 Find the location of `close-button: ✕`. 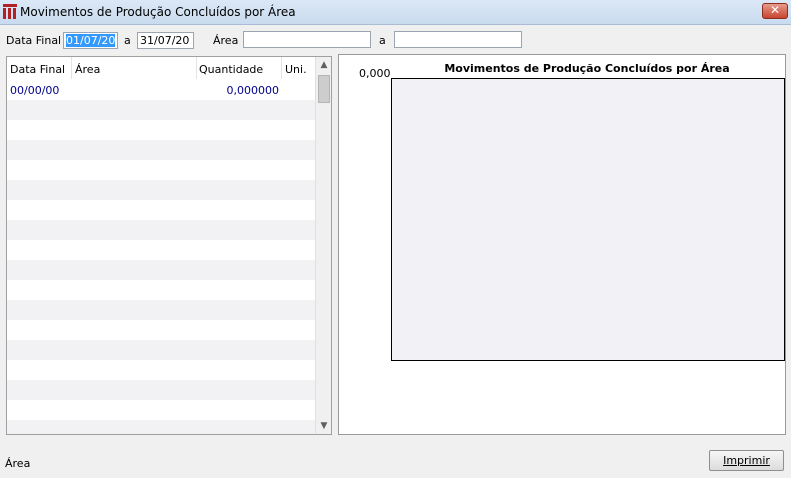

close-button: ✕ is located at coordinates (775, 11).